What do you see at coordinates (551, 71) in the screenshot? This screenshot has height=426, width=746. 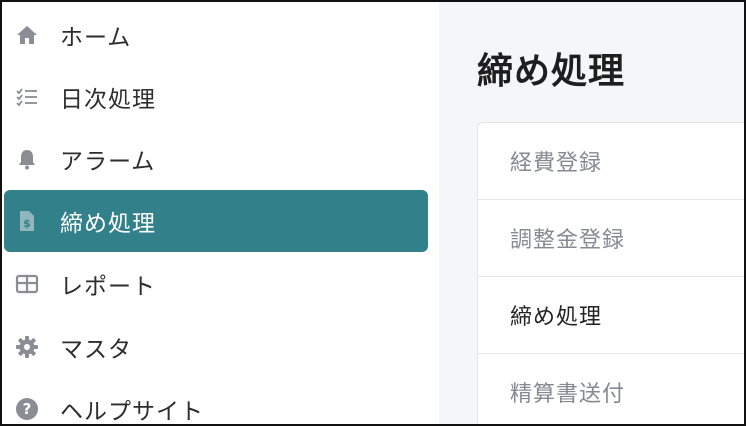 I see `page-title: 締め処理` at bounding box center [551, 71].